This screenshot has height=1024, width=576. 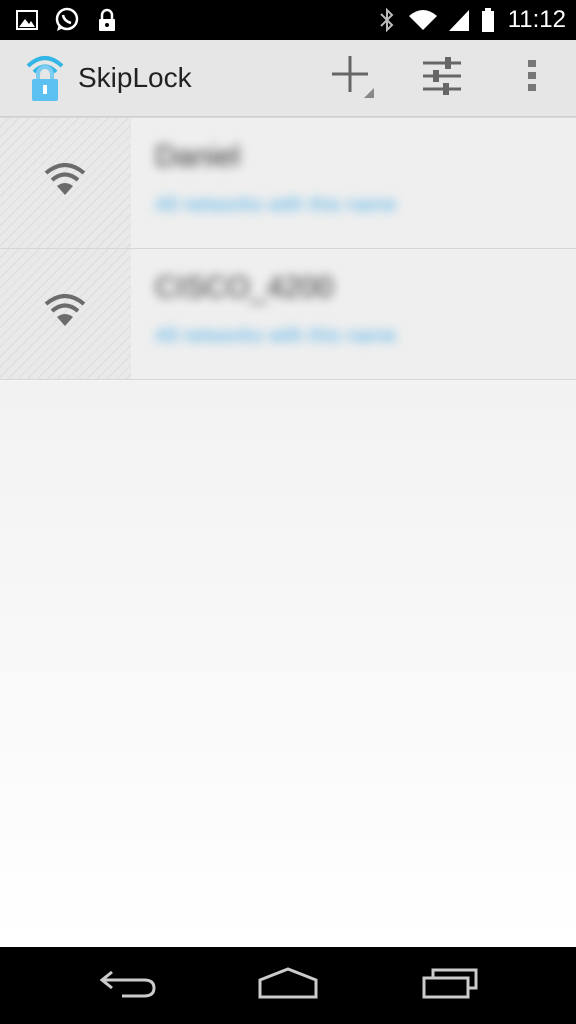 I want to click on notification-icons, so click(x=67, y=20).